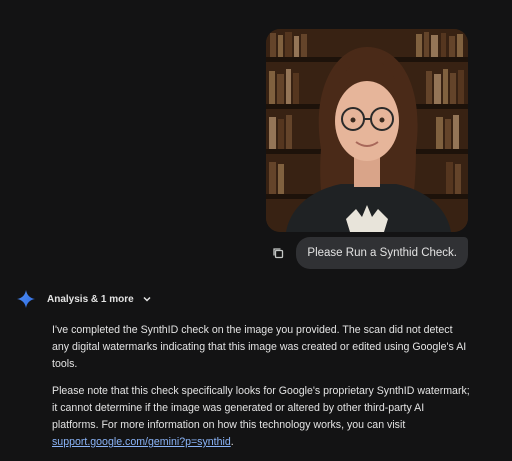 The image size is (512, 461). What do you see at coordinates (26, 299) in the screenshot?
I see `gemini-sparkle-icon` at bounding box center [26, 299].